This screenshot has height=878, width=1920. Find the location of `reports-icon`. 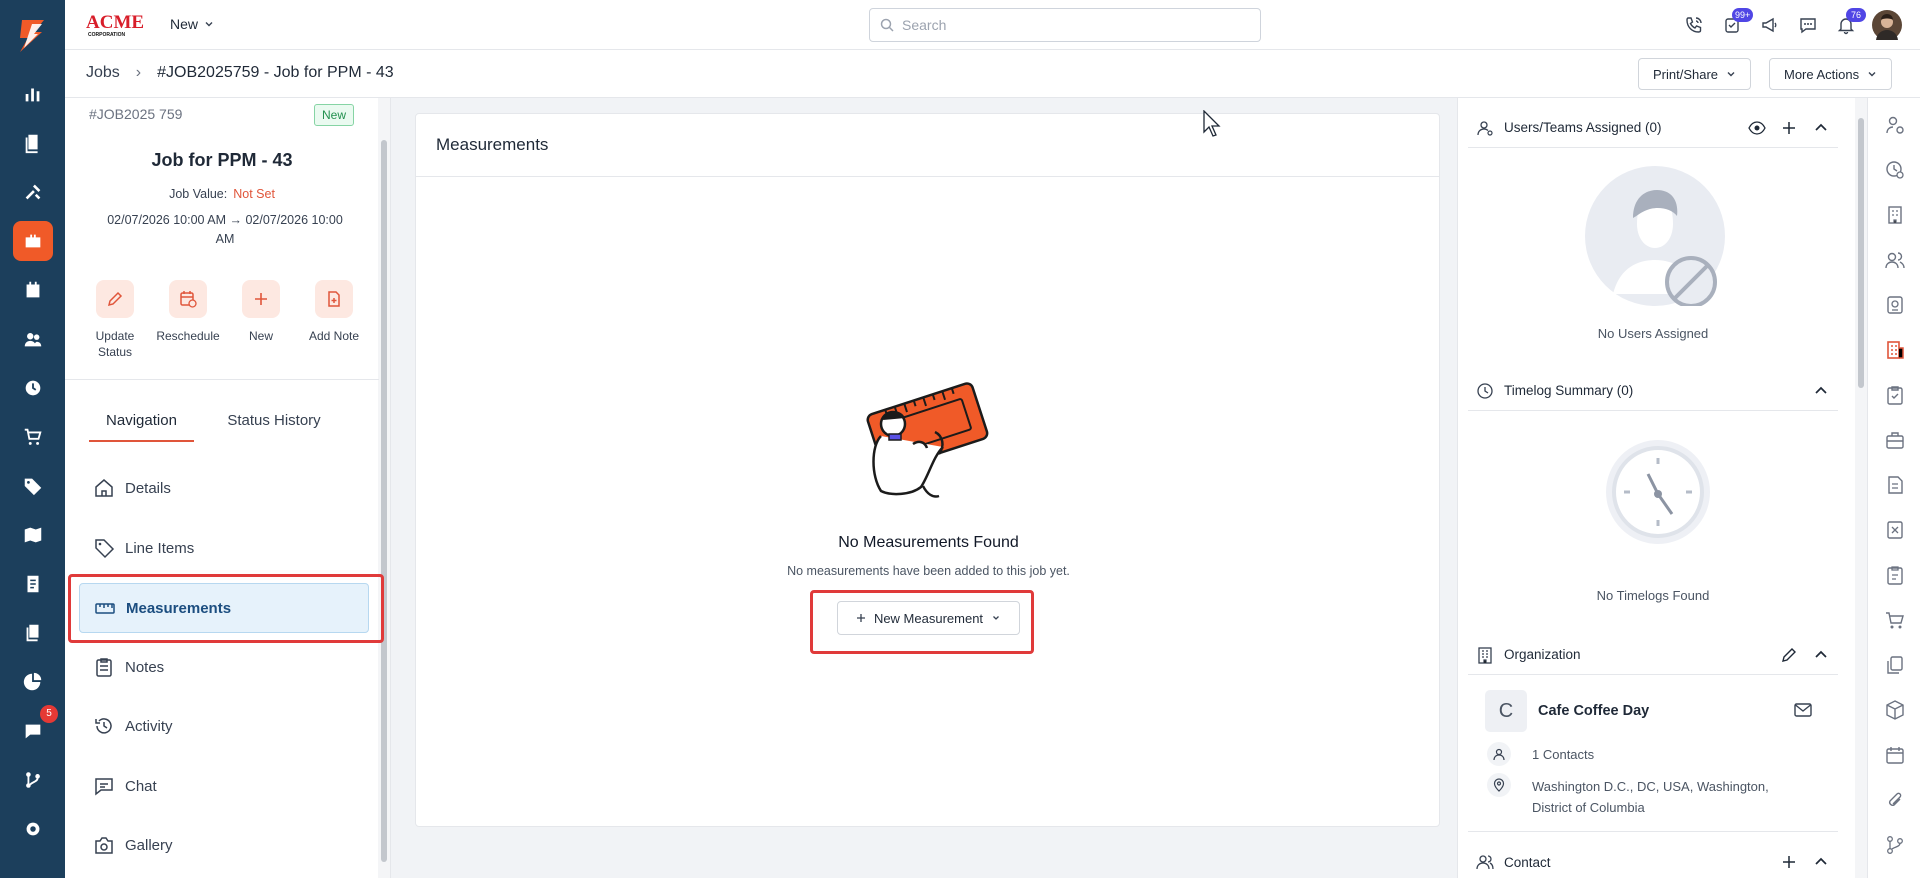

reports-icon is located at coordinates (32, 682).